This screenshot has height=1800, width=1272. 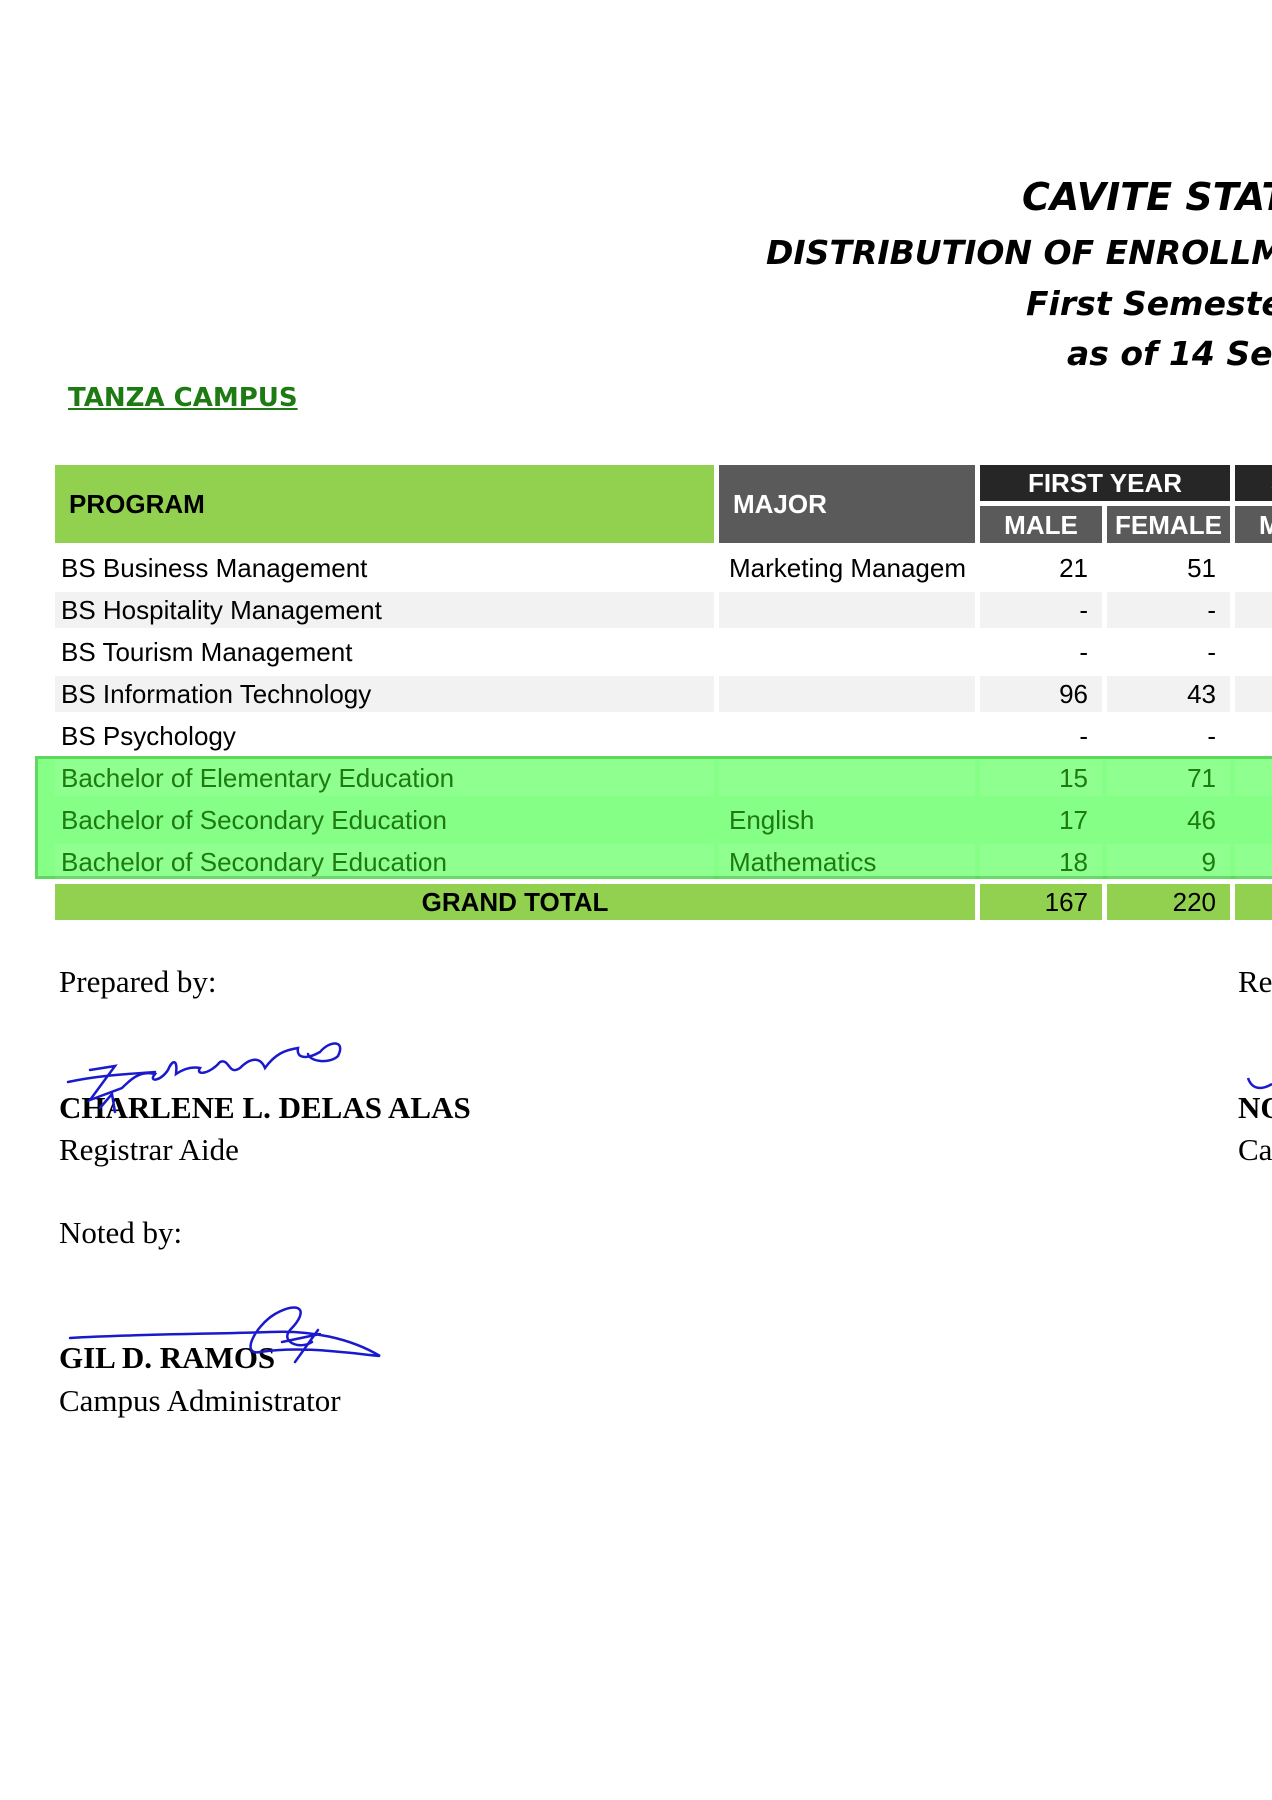 What do you see at coordinates (1168, 778) in the screenshot?
I see `cell-female: 71` at bounding box center [1168, 778].